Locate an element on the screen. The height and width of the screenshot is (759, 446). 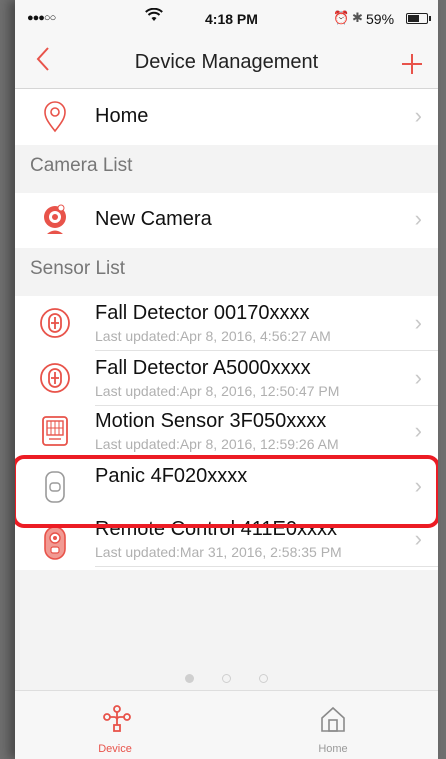
navigation-bar: Device Management is located at coordinates (226, 63).